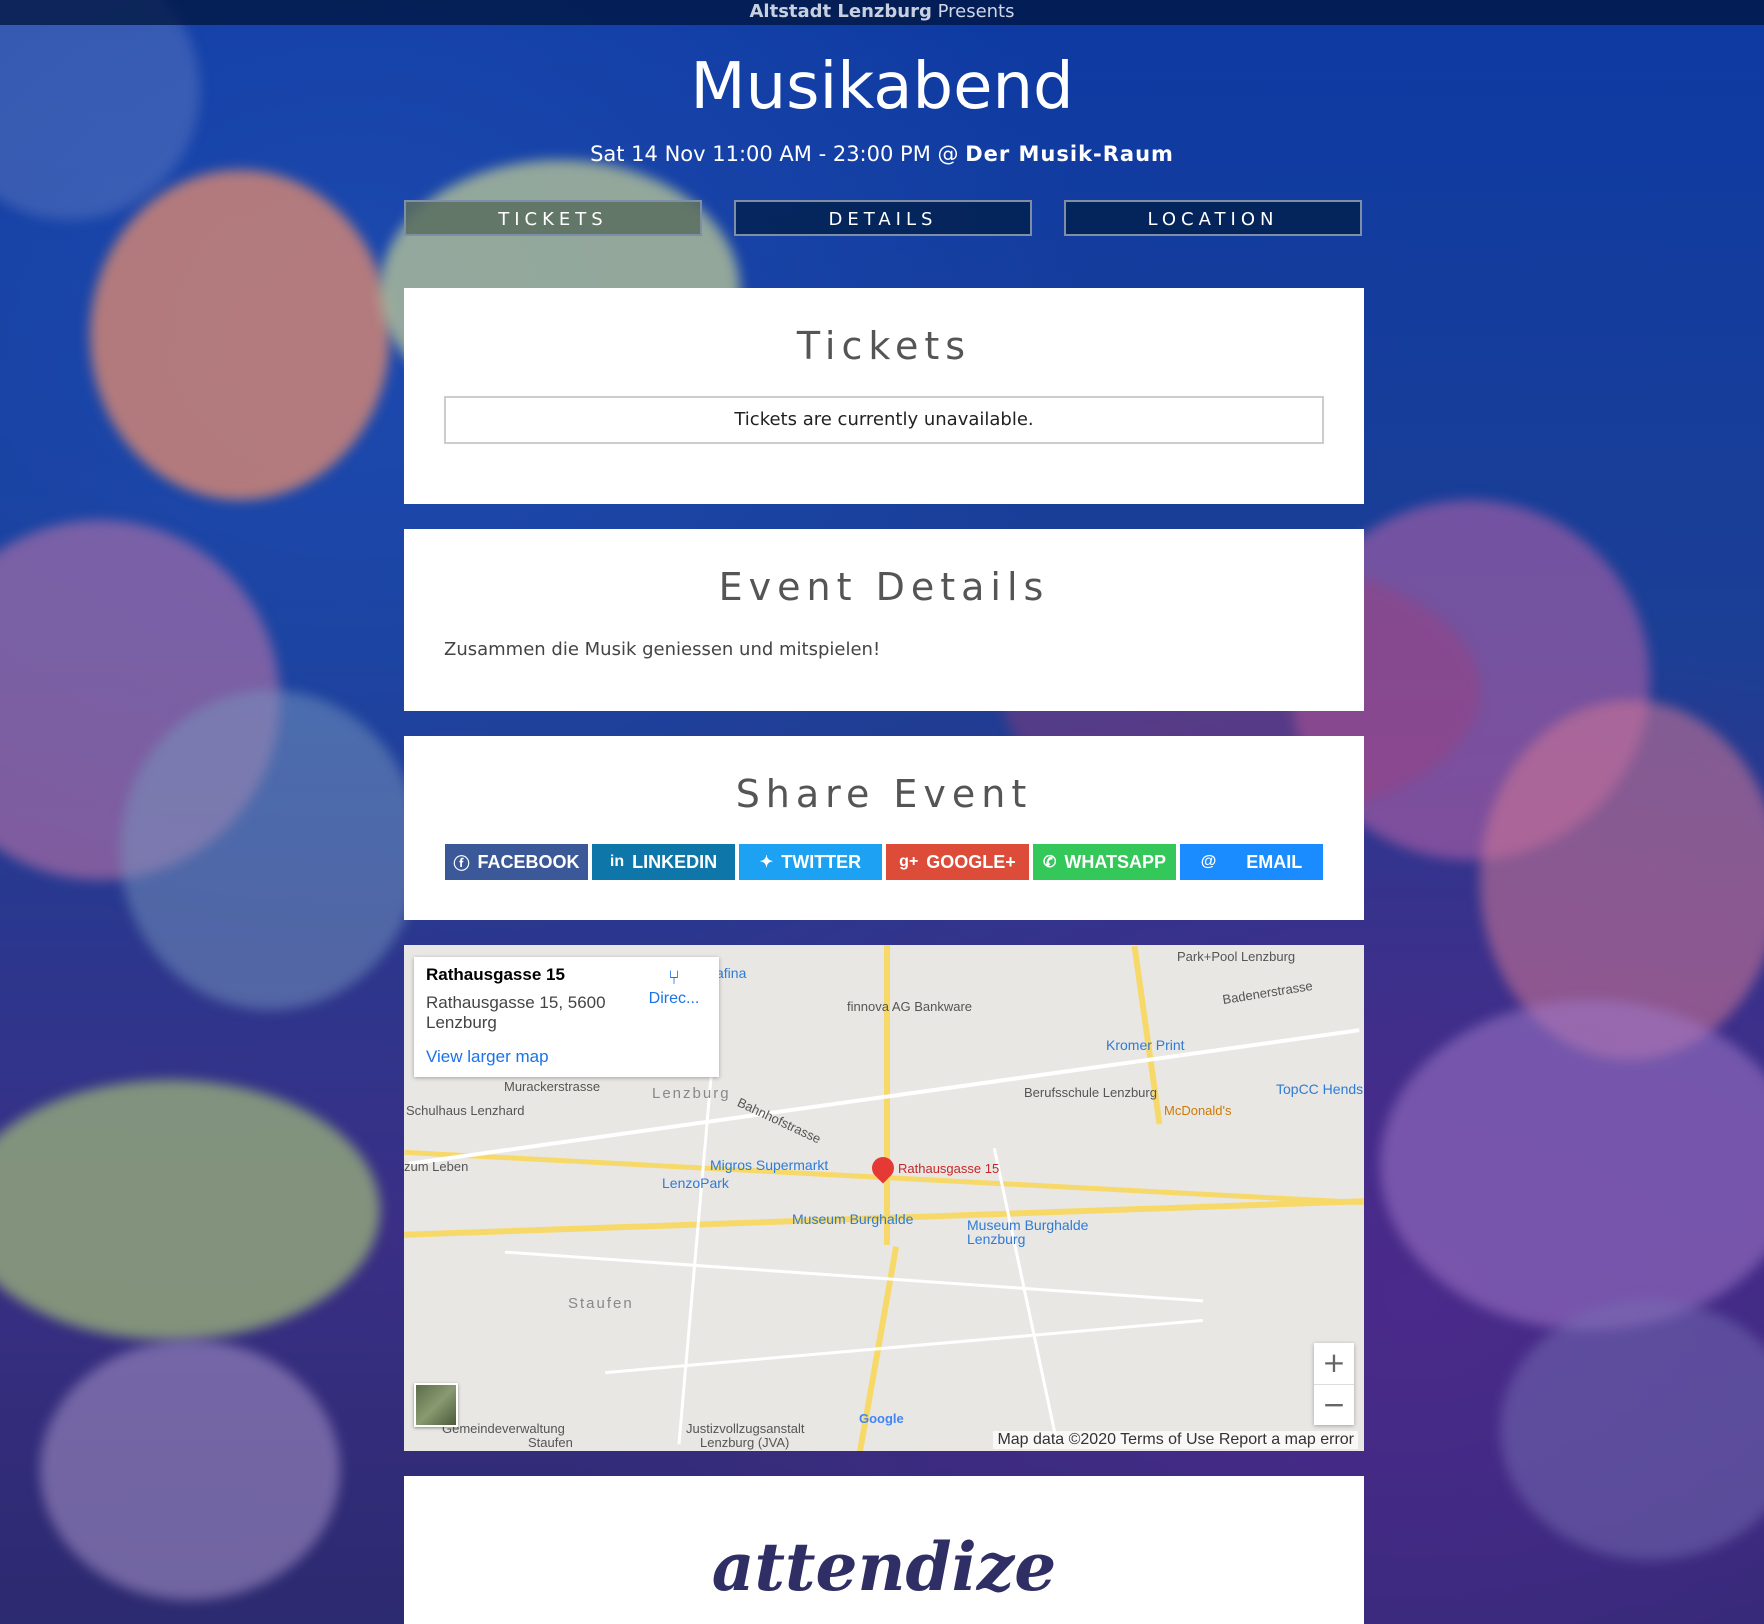 The image size is (1764, 1624). What do you see at coordinates (487, 1057) in the screenshot?
I see `view-larger-map-link: View larger map` at bounding box center [487, 1057].